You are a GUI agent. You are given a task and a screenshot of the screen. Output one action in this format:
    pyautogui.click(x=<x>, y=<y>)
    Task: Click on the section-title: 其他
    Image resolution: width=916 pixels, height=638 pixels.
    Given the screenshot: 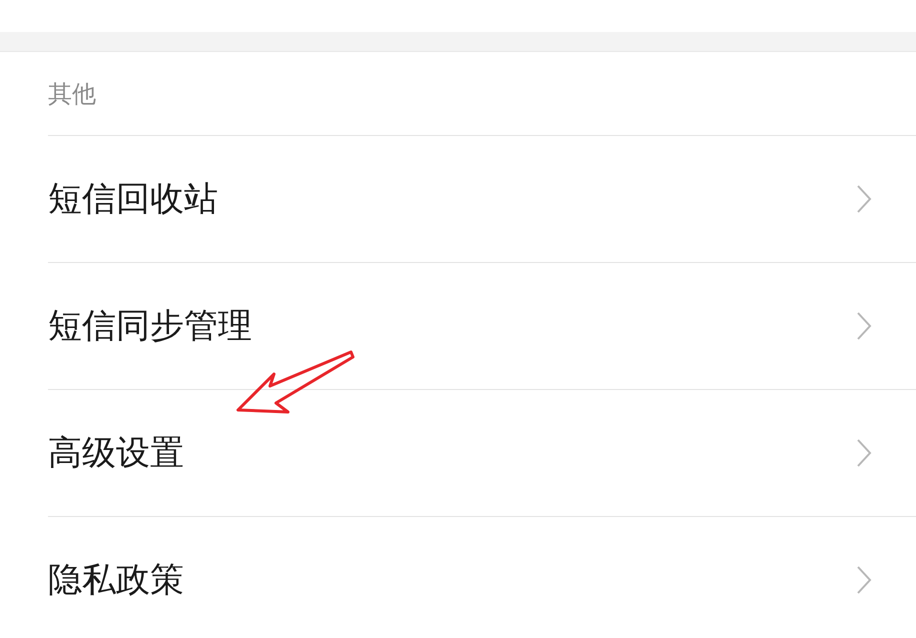 What is the action you would take?
    pyautogui.click(x=72, y=94)
    